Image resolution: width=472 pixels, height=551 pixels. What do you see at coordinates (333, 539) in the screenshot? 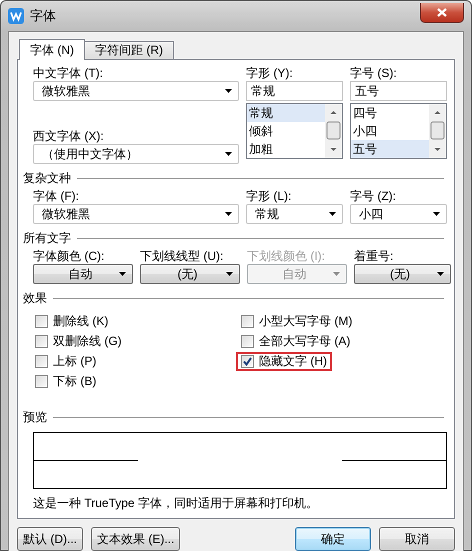
I see `dialog-button: 确定` at bounding box center [333, 539].